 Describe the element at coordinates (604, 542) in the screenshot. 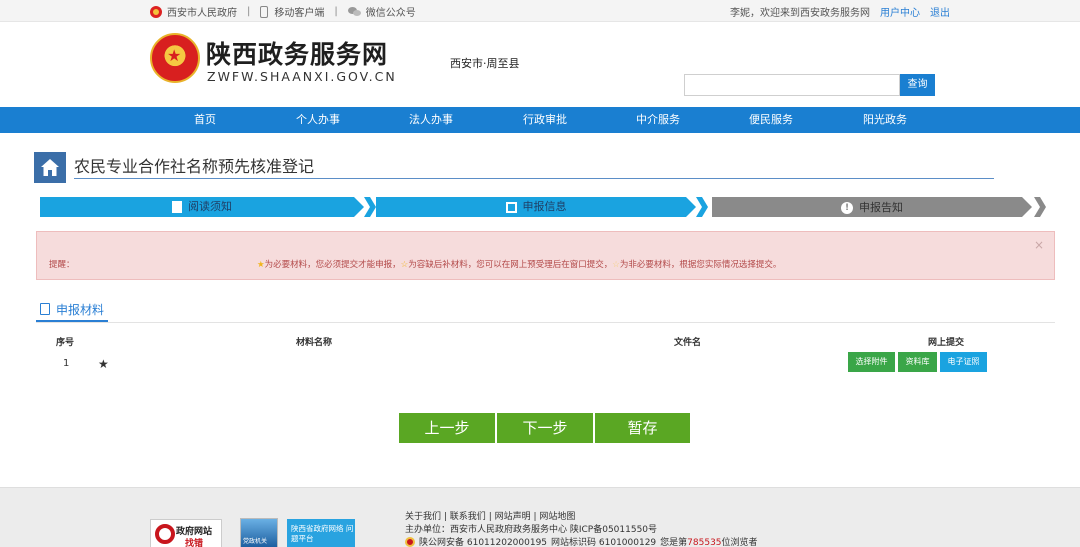

I see `site-code: 网站标识码 6101000129` at that location.